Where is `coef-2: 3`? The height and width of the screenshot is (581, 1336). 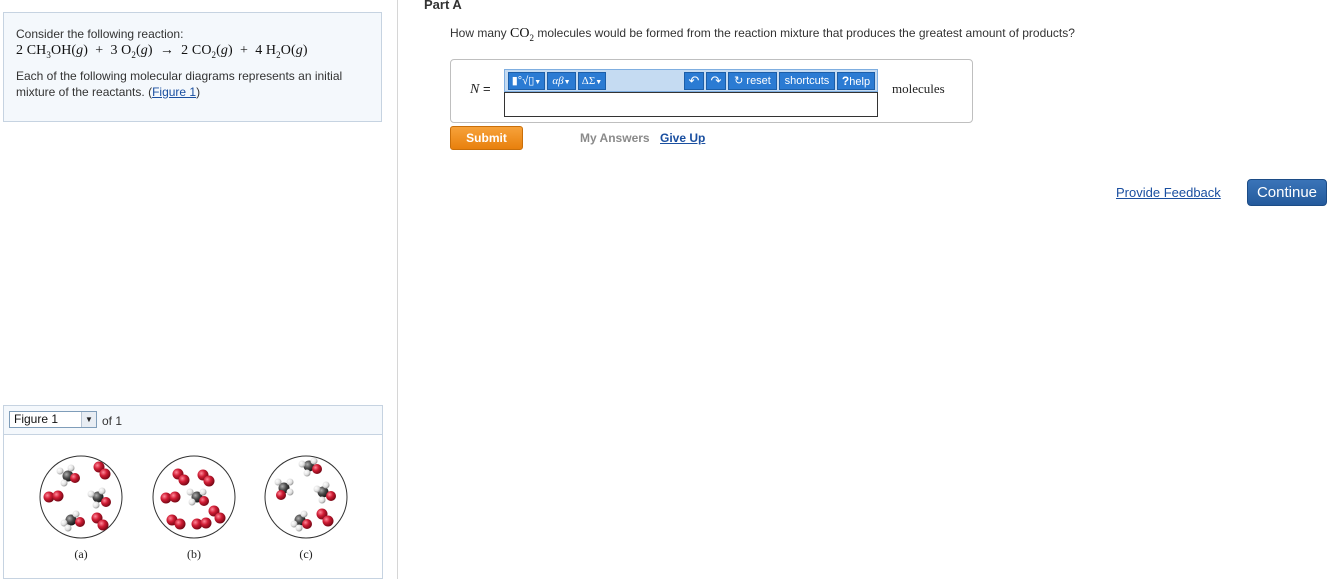 coef-2: 3 is located at coordinates (114, 50).